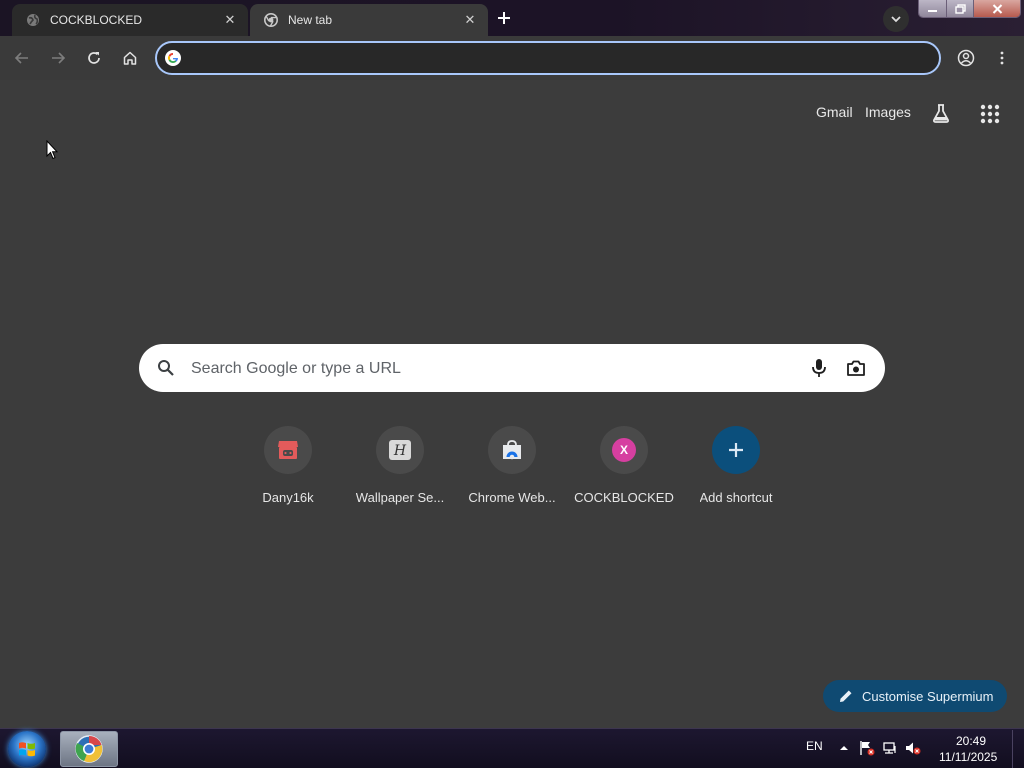  I want to click on tray-expand-icon, so click(844, 748).